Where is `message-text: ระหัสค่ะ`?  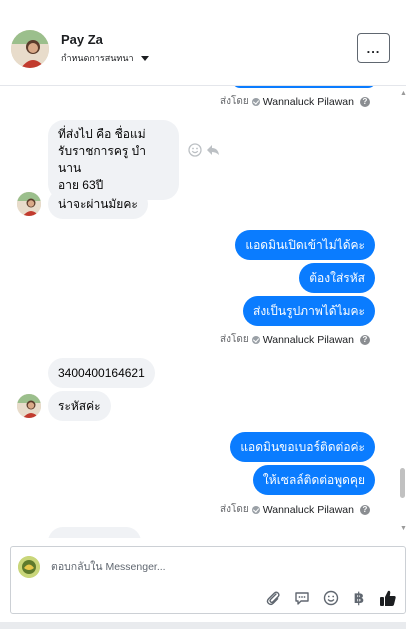
message-text: ระหัสค่ะ is located at coordinates (79, 406).